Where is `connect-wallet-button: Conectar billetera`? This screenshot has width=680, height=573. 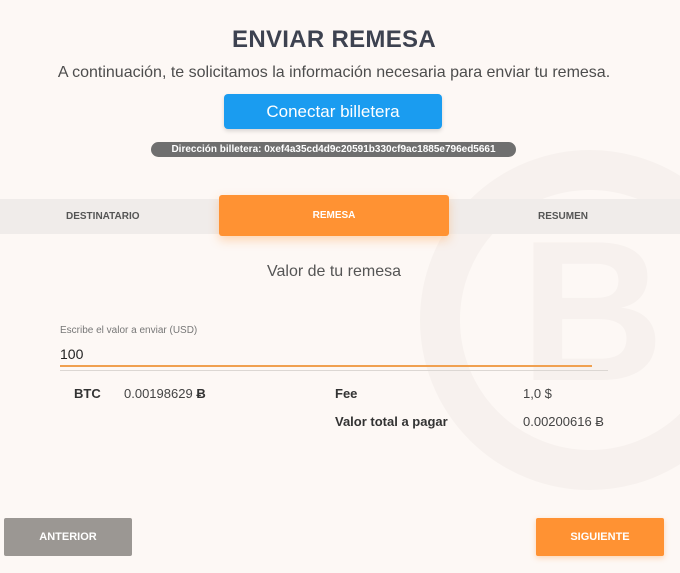 connect-wallet-button: Conectar billetera is located at coordinates (333, 111).